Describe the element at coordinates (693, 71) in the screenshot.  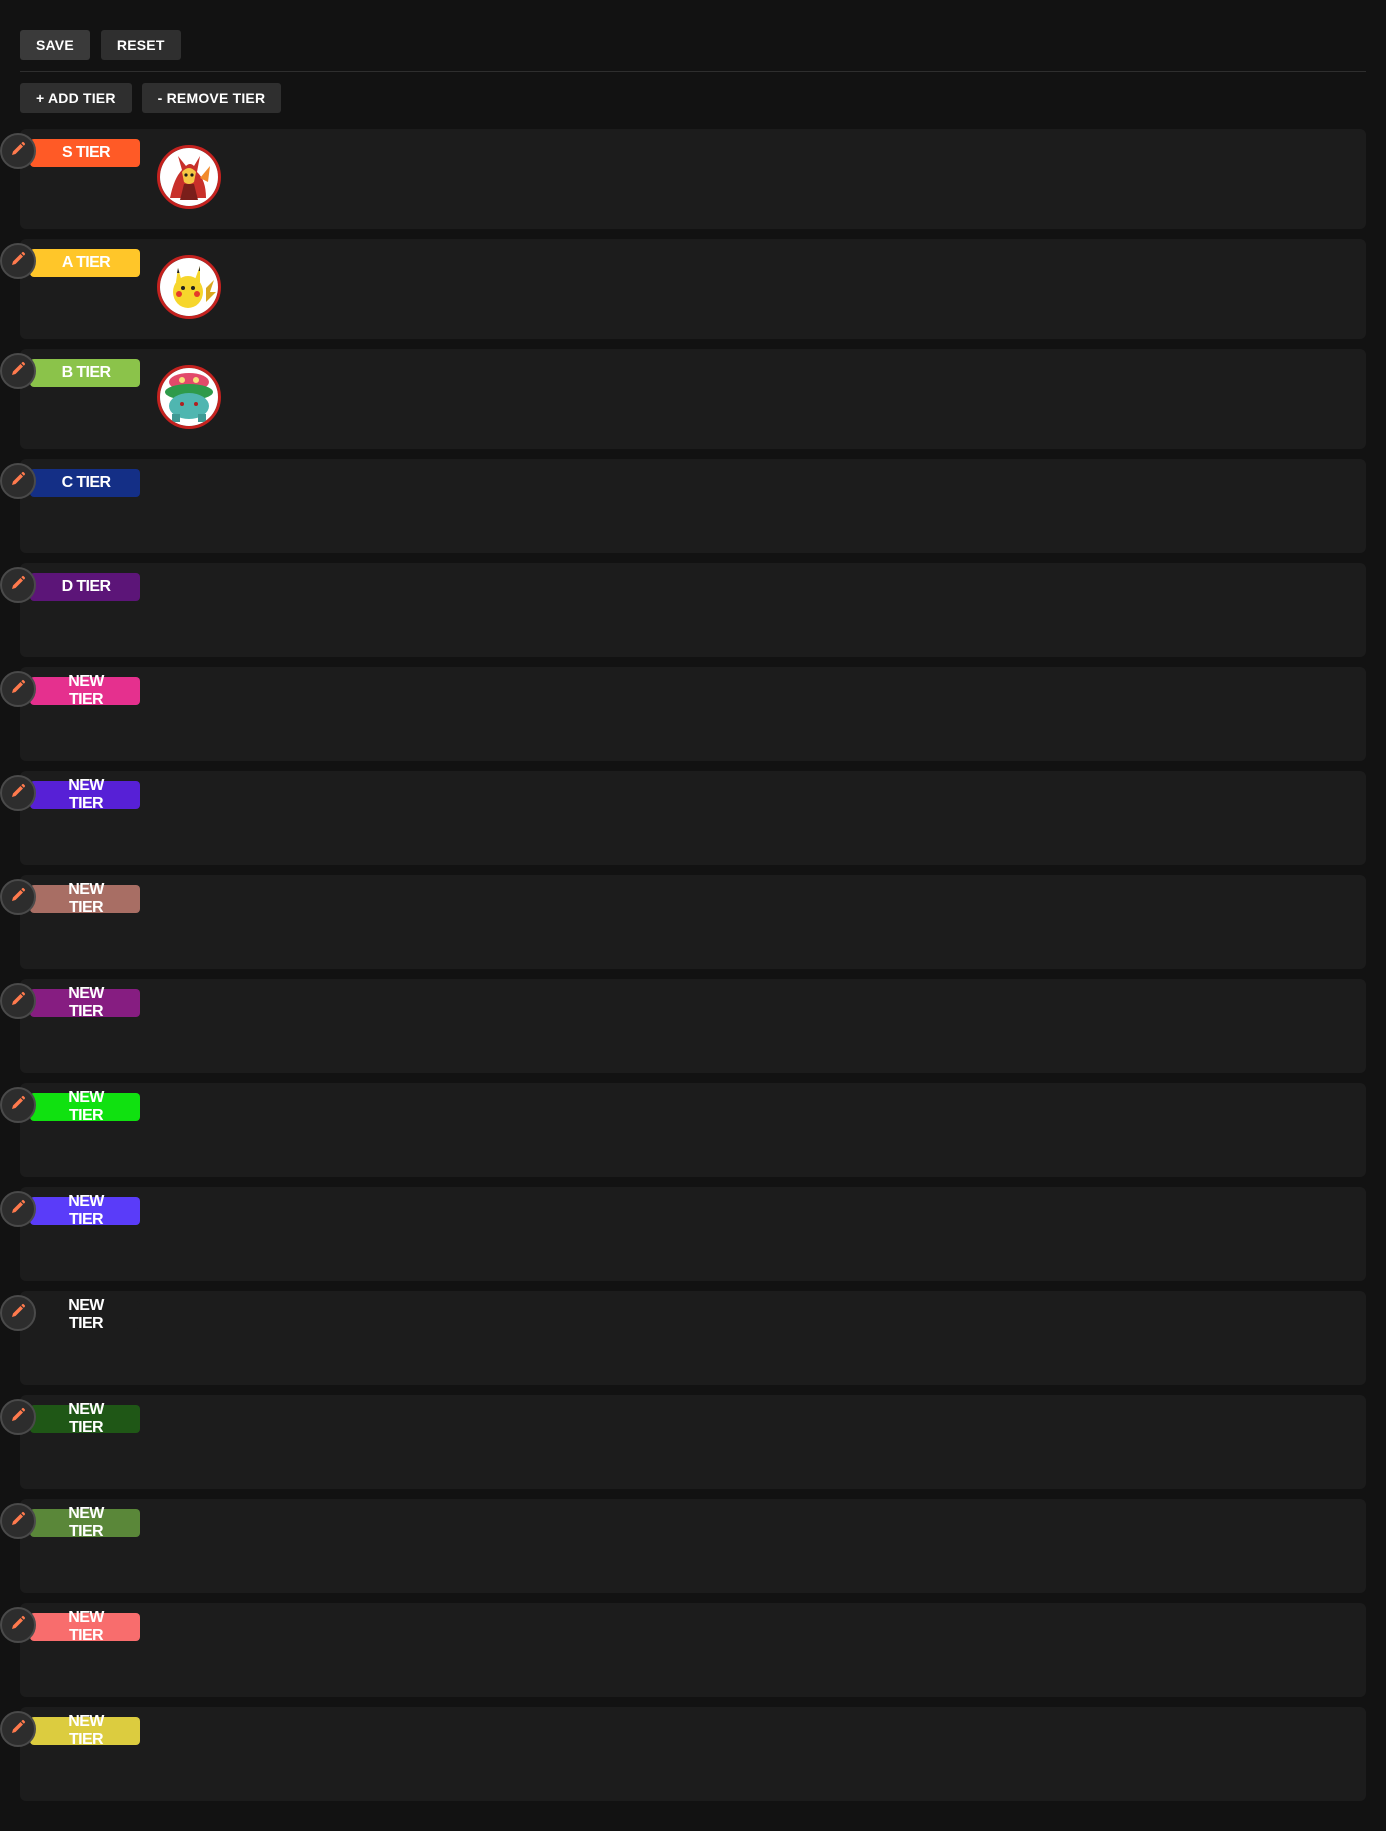
I see `toolbar-divider` at that location.